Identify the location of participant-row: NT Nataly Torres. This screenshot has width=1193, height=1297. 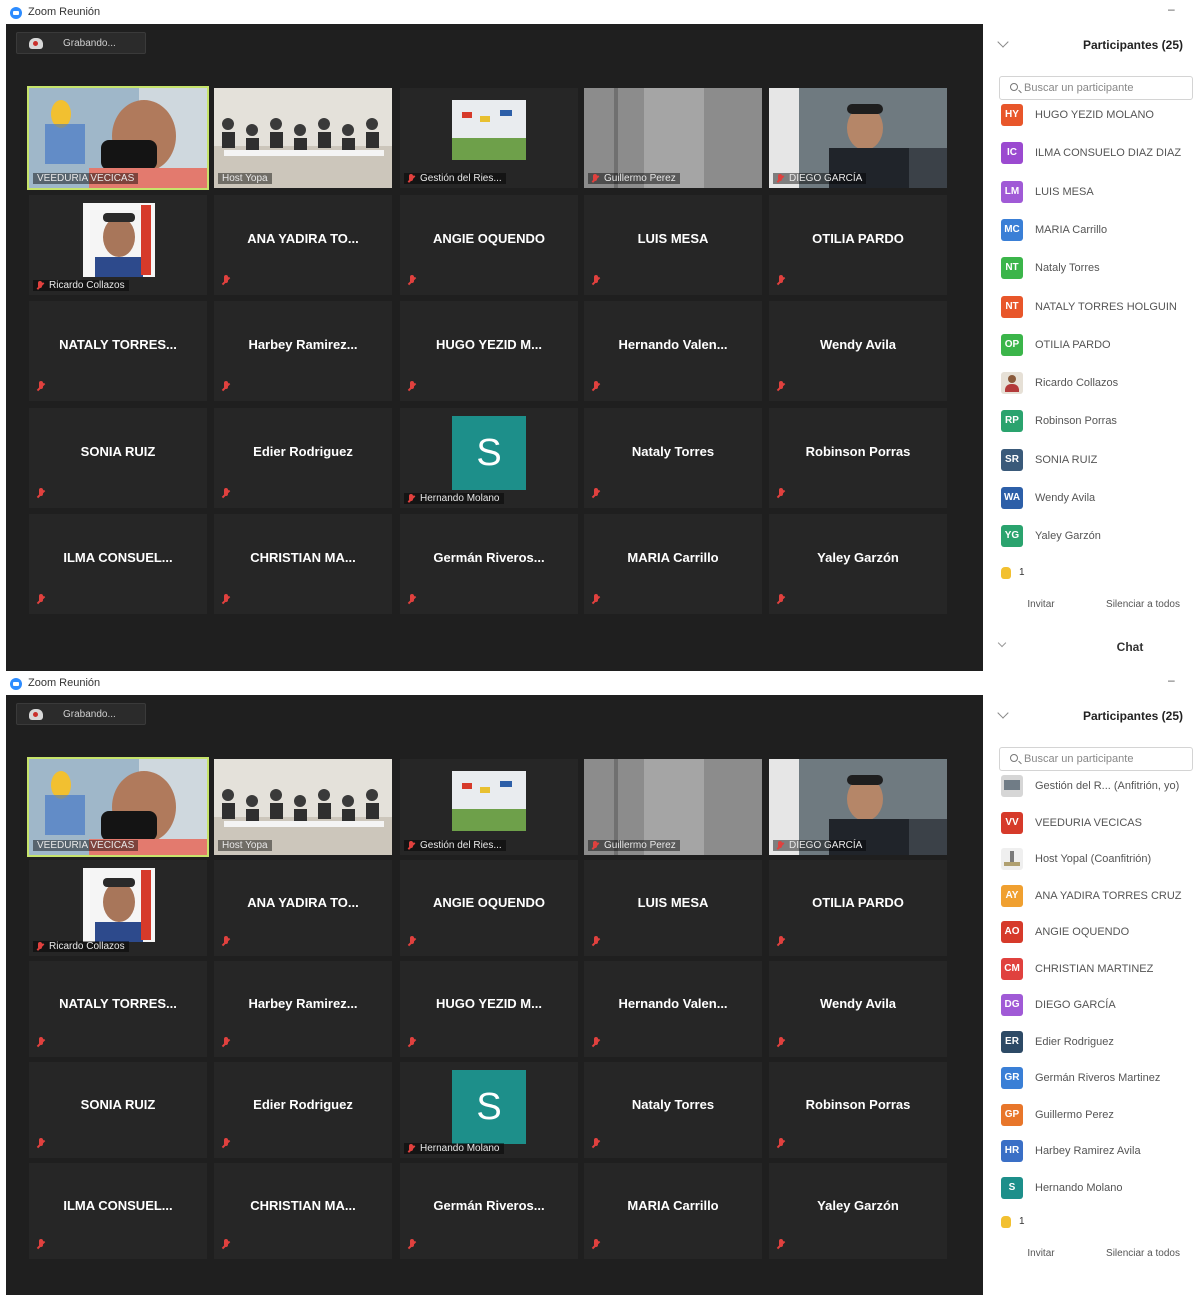
(1097, 269).